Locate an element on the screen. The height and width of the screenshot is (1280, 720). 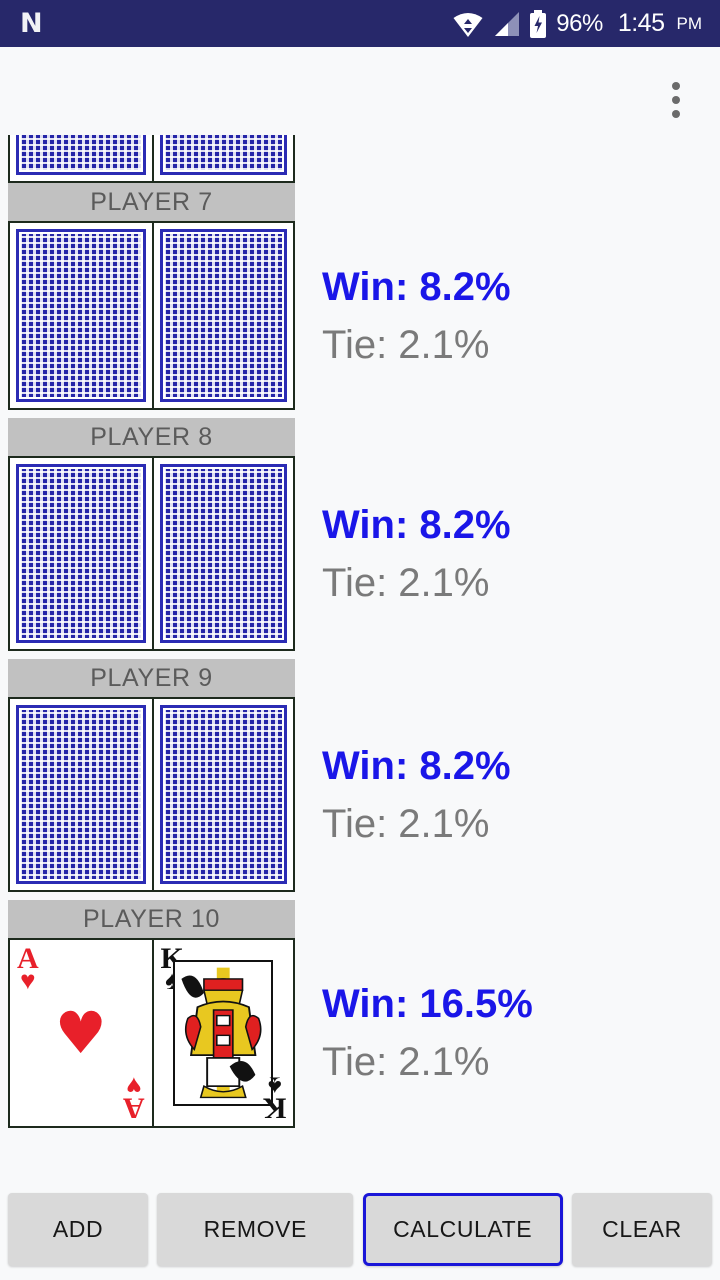
odds-8: Win: 8.2% Tie: 2.1% is located at coordinates (416, 553).